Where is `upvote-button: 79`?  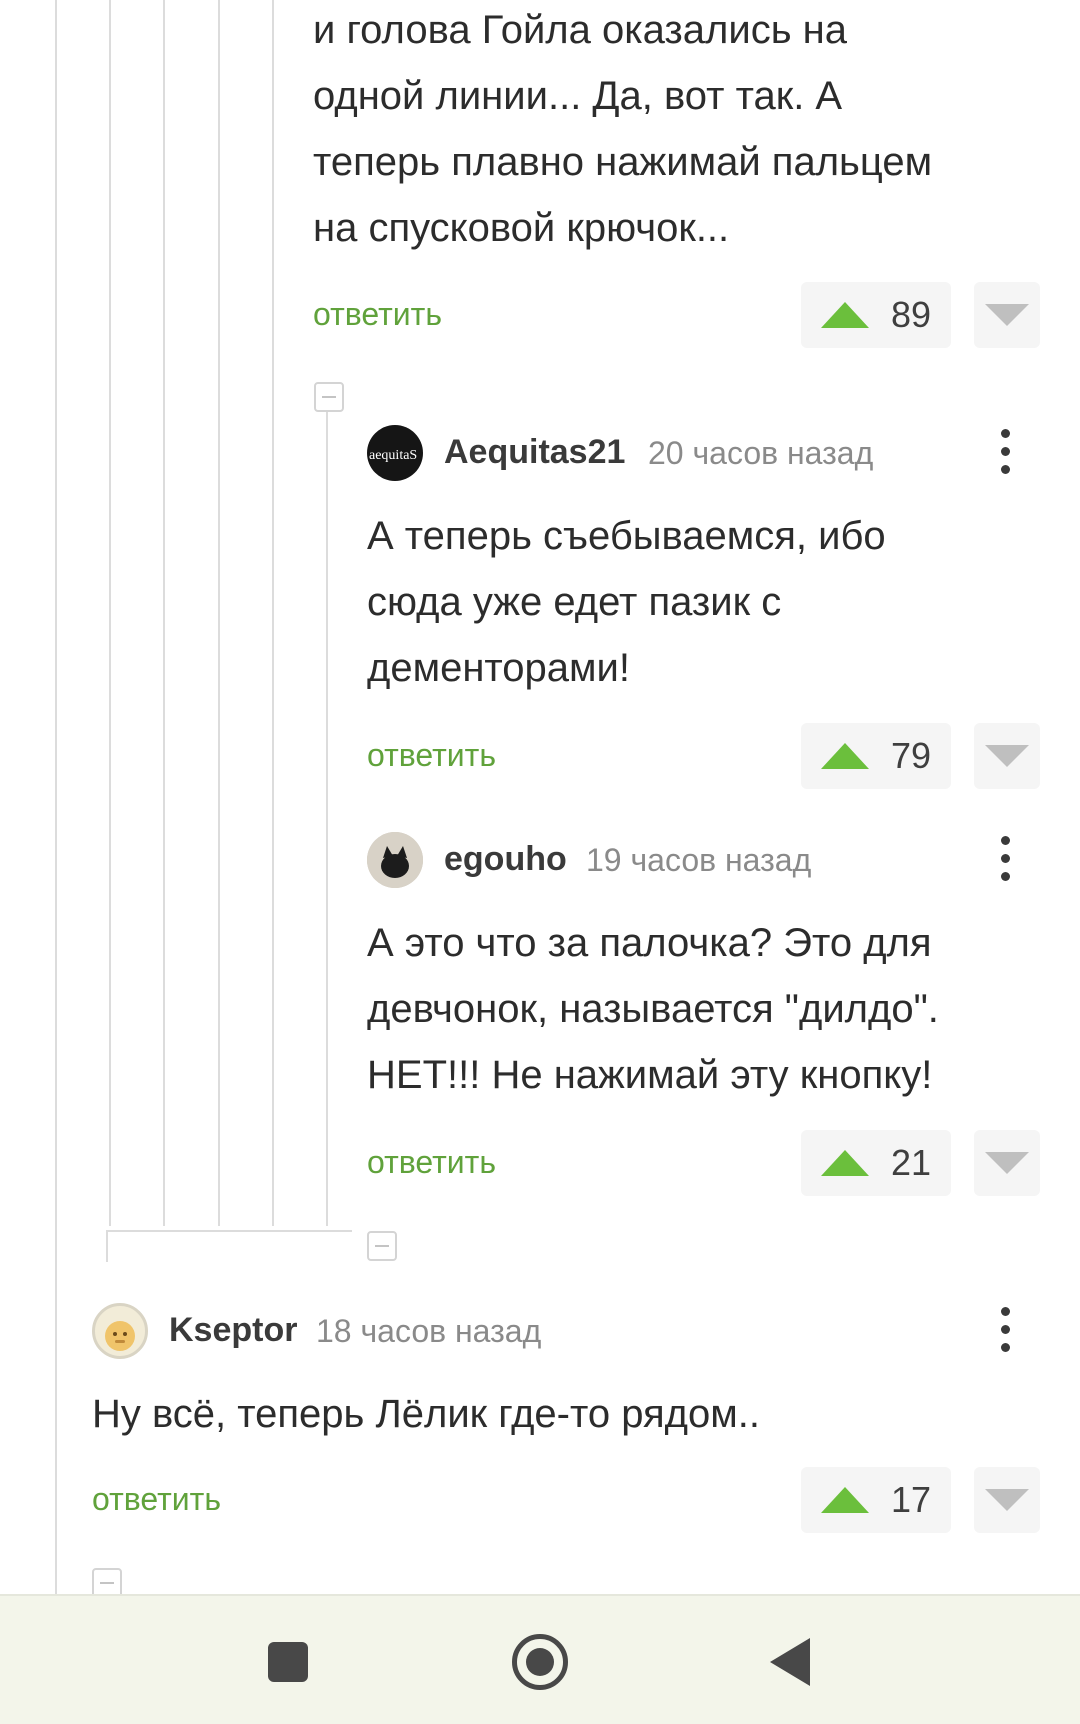 upvote-button: 79 is located at coordinates (876, 756).